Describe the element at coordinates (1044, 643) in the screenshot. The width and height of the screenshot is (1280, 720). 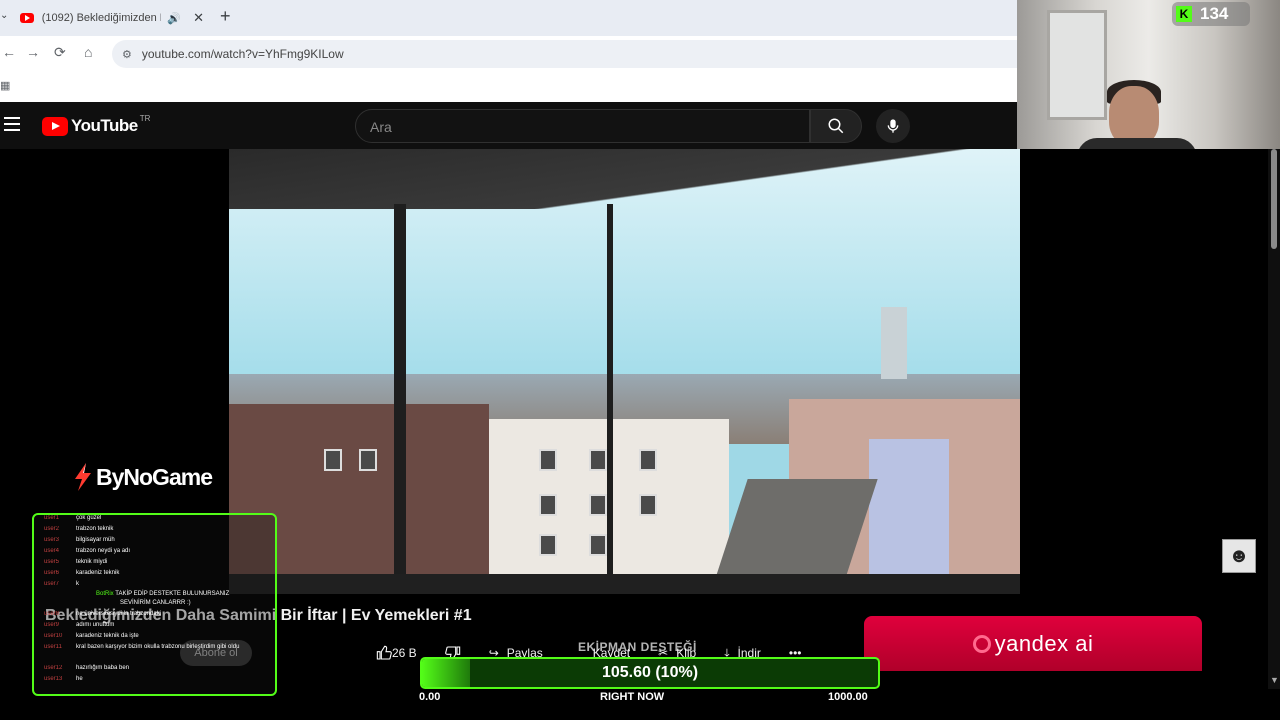
I see `ad-brand: yandex ai` at that location.